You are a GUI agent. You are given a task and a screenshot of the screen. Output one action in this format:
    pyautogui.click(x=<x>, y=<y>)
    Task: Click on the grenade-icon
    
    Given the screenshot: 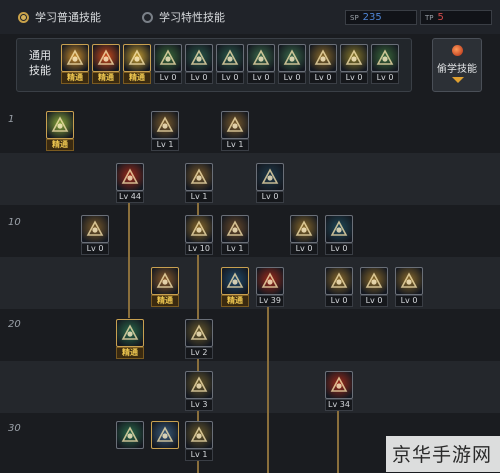 What is the action you would take?
    pyautogui.click(x=409, y=281)
    